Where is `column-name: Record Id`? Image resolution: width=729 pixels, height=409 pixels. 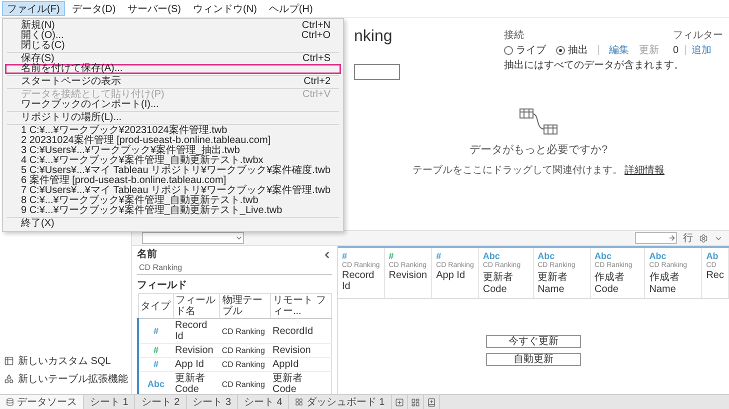
column-name: Record Id is located at coordinates (359, 281).